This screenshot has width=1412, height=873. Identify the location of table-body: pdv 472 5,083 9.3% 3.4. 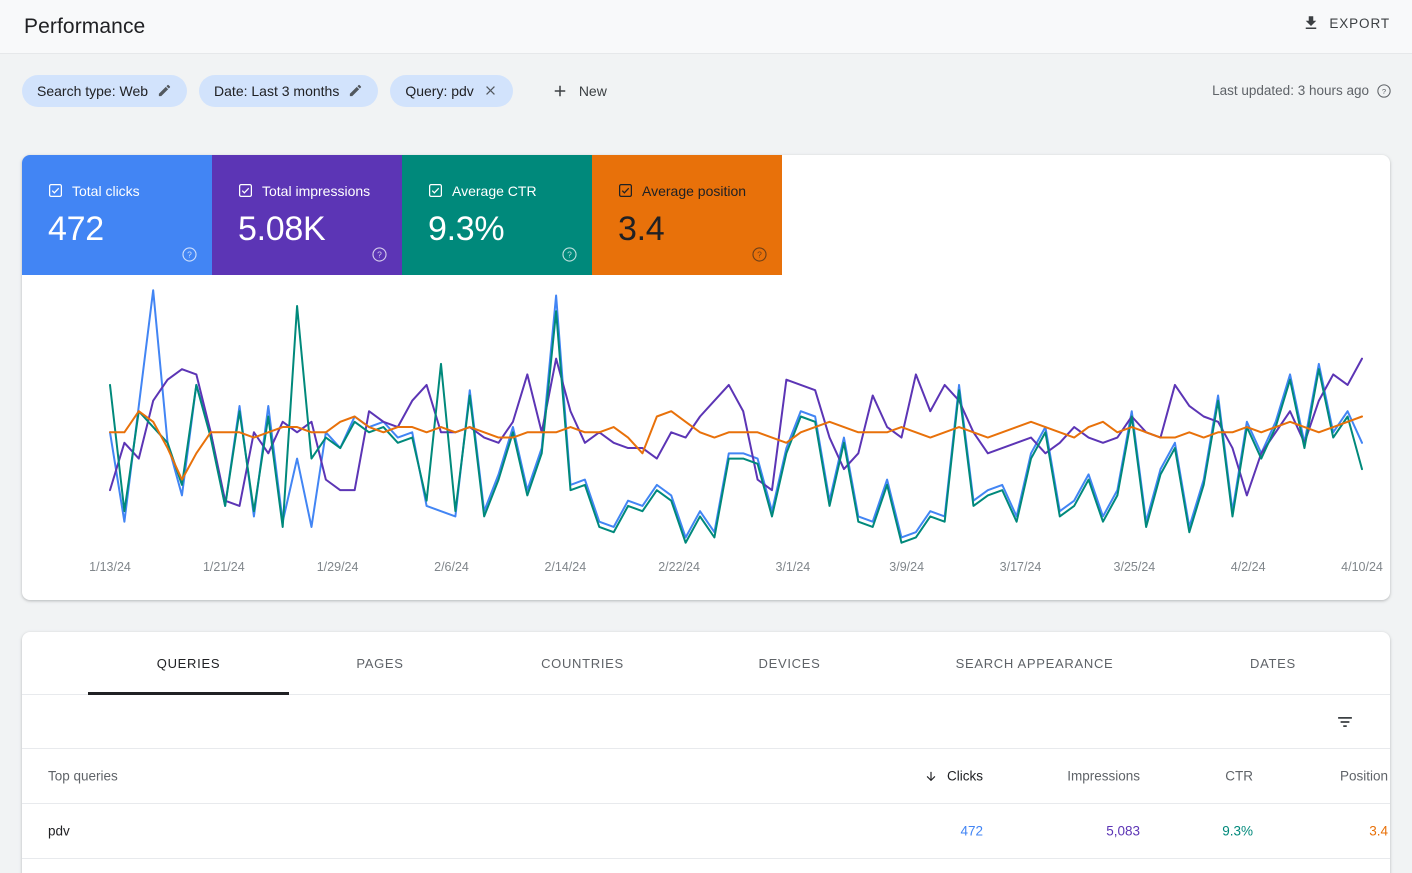
(706, 831).